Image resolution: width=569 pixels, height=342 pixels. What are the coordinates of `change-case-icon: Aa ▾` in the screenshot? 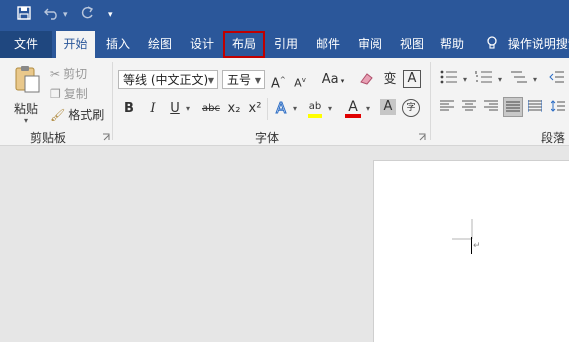 It's located at (333, 80).